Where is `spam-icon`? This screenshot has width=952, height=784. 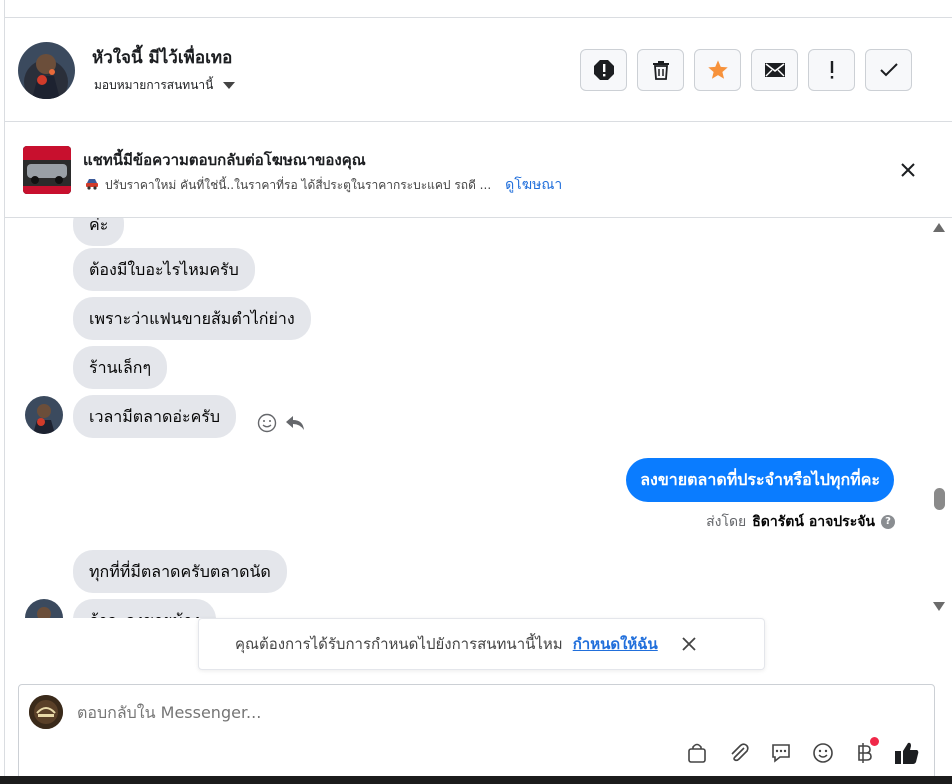
spam-icon is located at coordinates (603, 70).